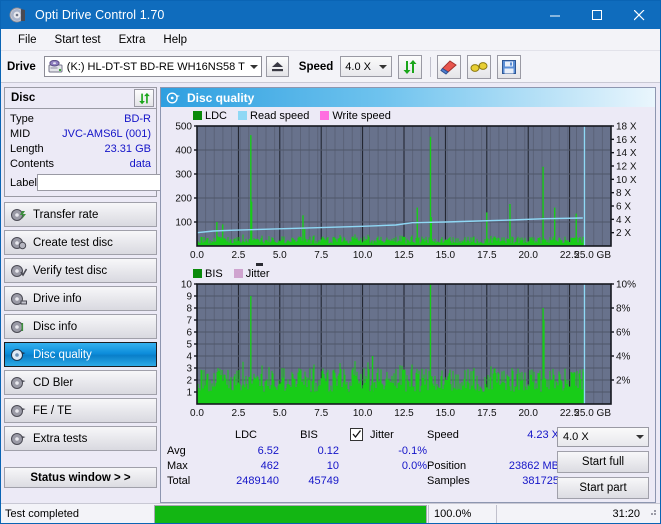 The image size is (661, 524). Describe the element at coordinates (27, 40) in the screenshot. I see `menu-file: File` at that location.